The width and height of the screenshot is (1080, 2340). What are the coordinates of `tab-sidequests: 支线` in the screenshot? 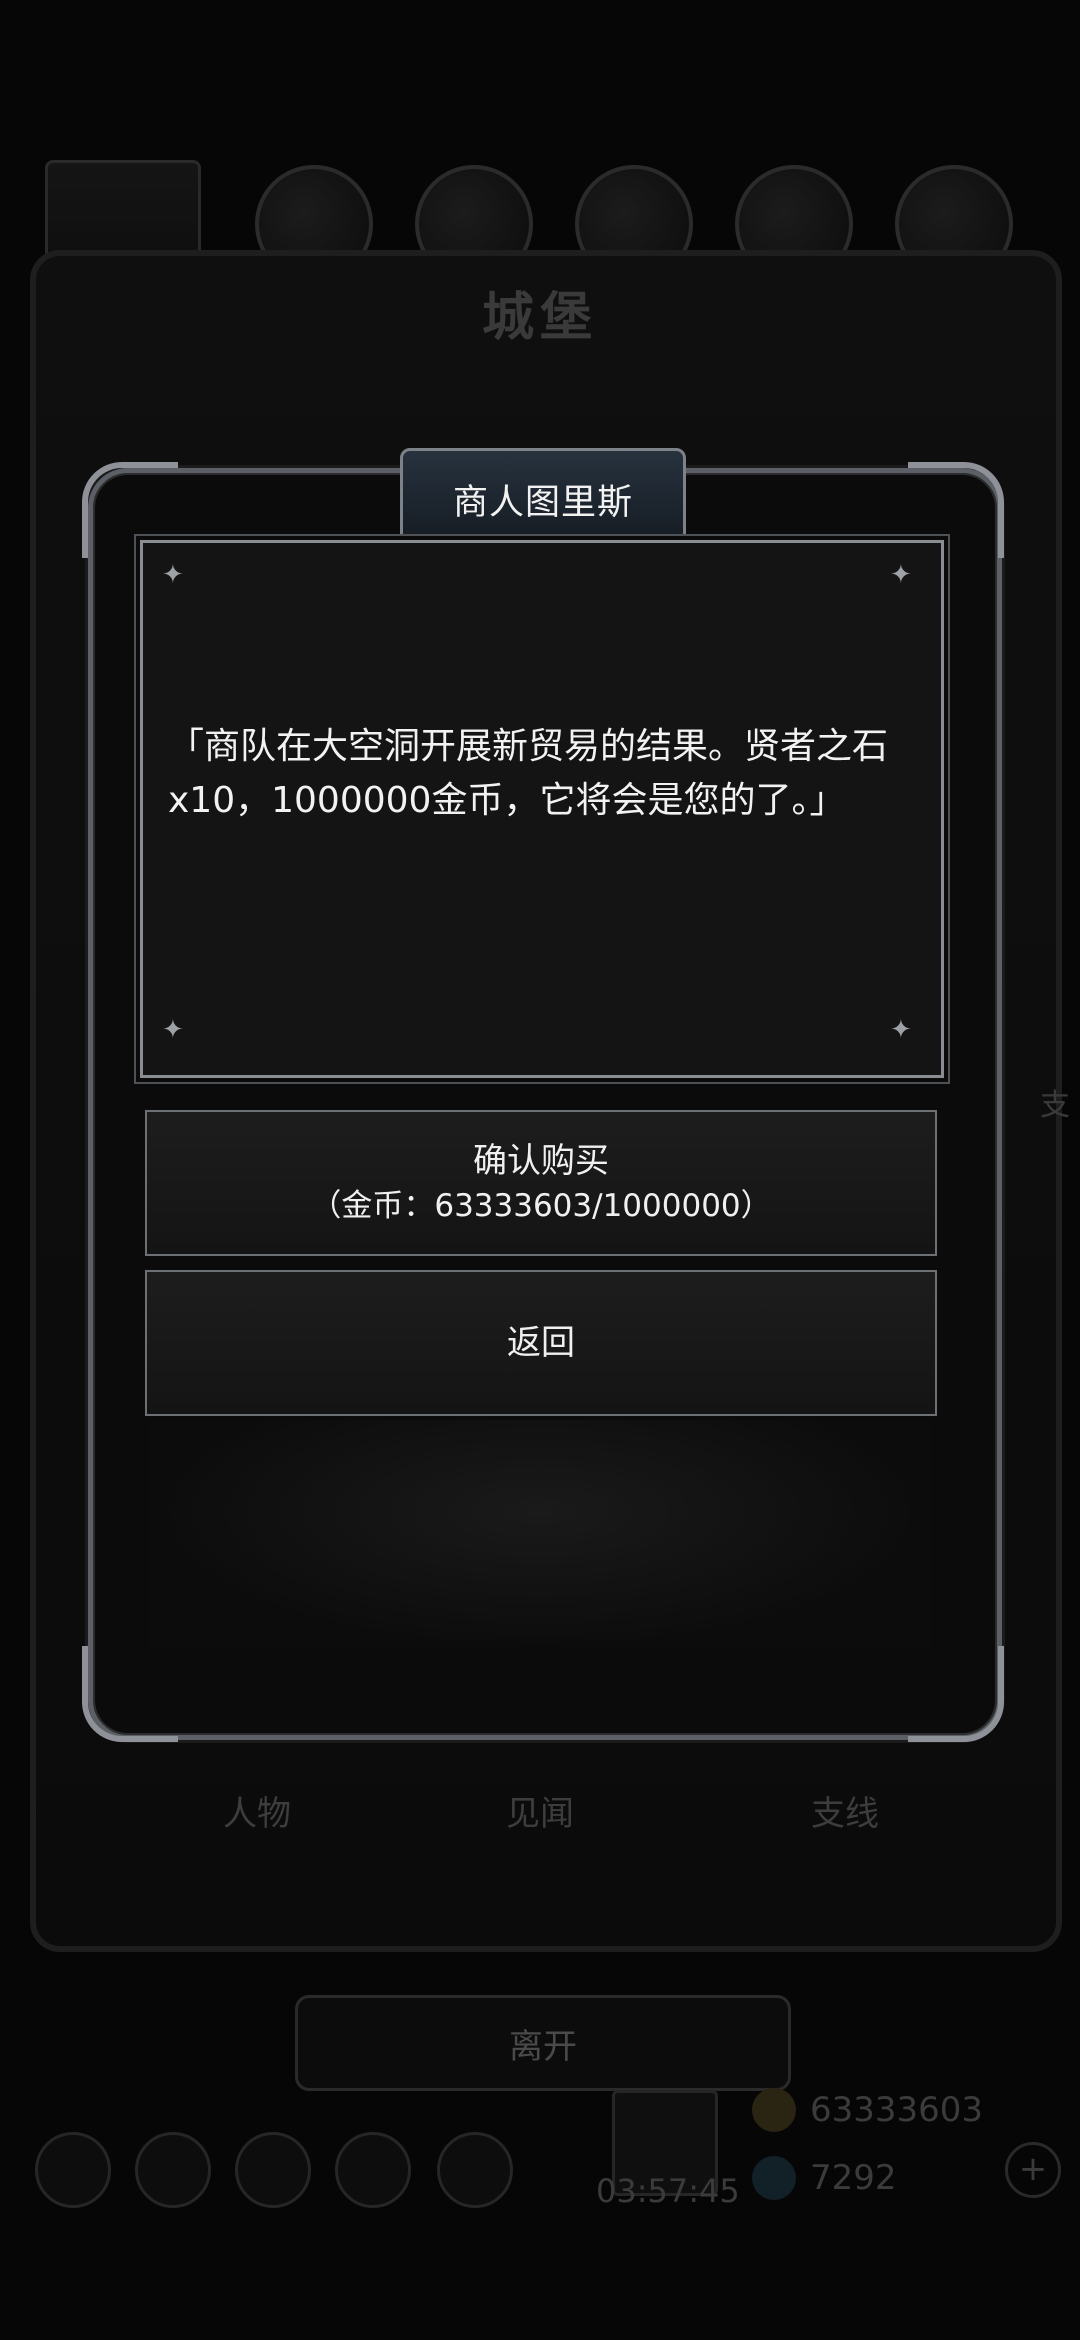 It's located at (845, 1810).